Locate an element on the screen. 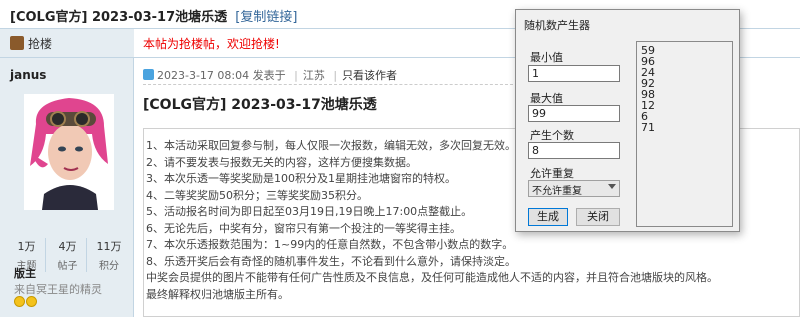  repeat-label: 允许重复 is located at coordinates (552, 173).